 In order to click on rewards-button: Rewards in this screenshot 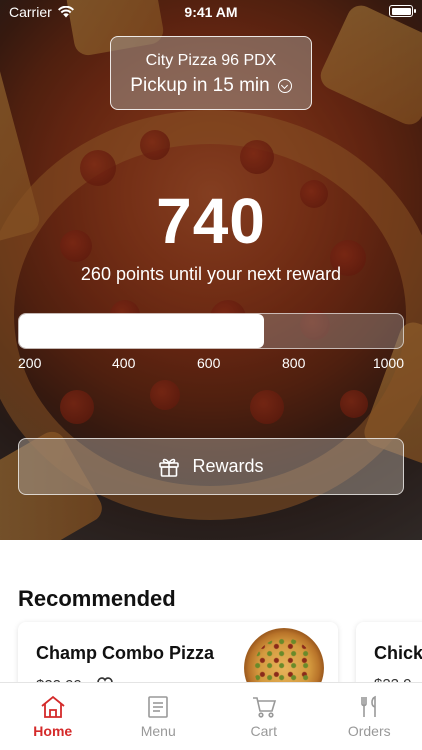, I will do `click(211, 466)`.